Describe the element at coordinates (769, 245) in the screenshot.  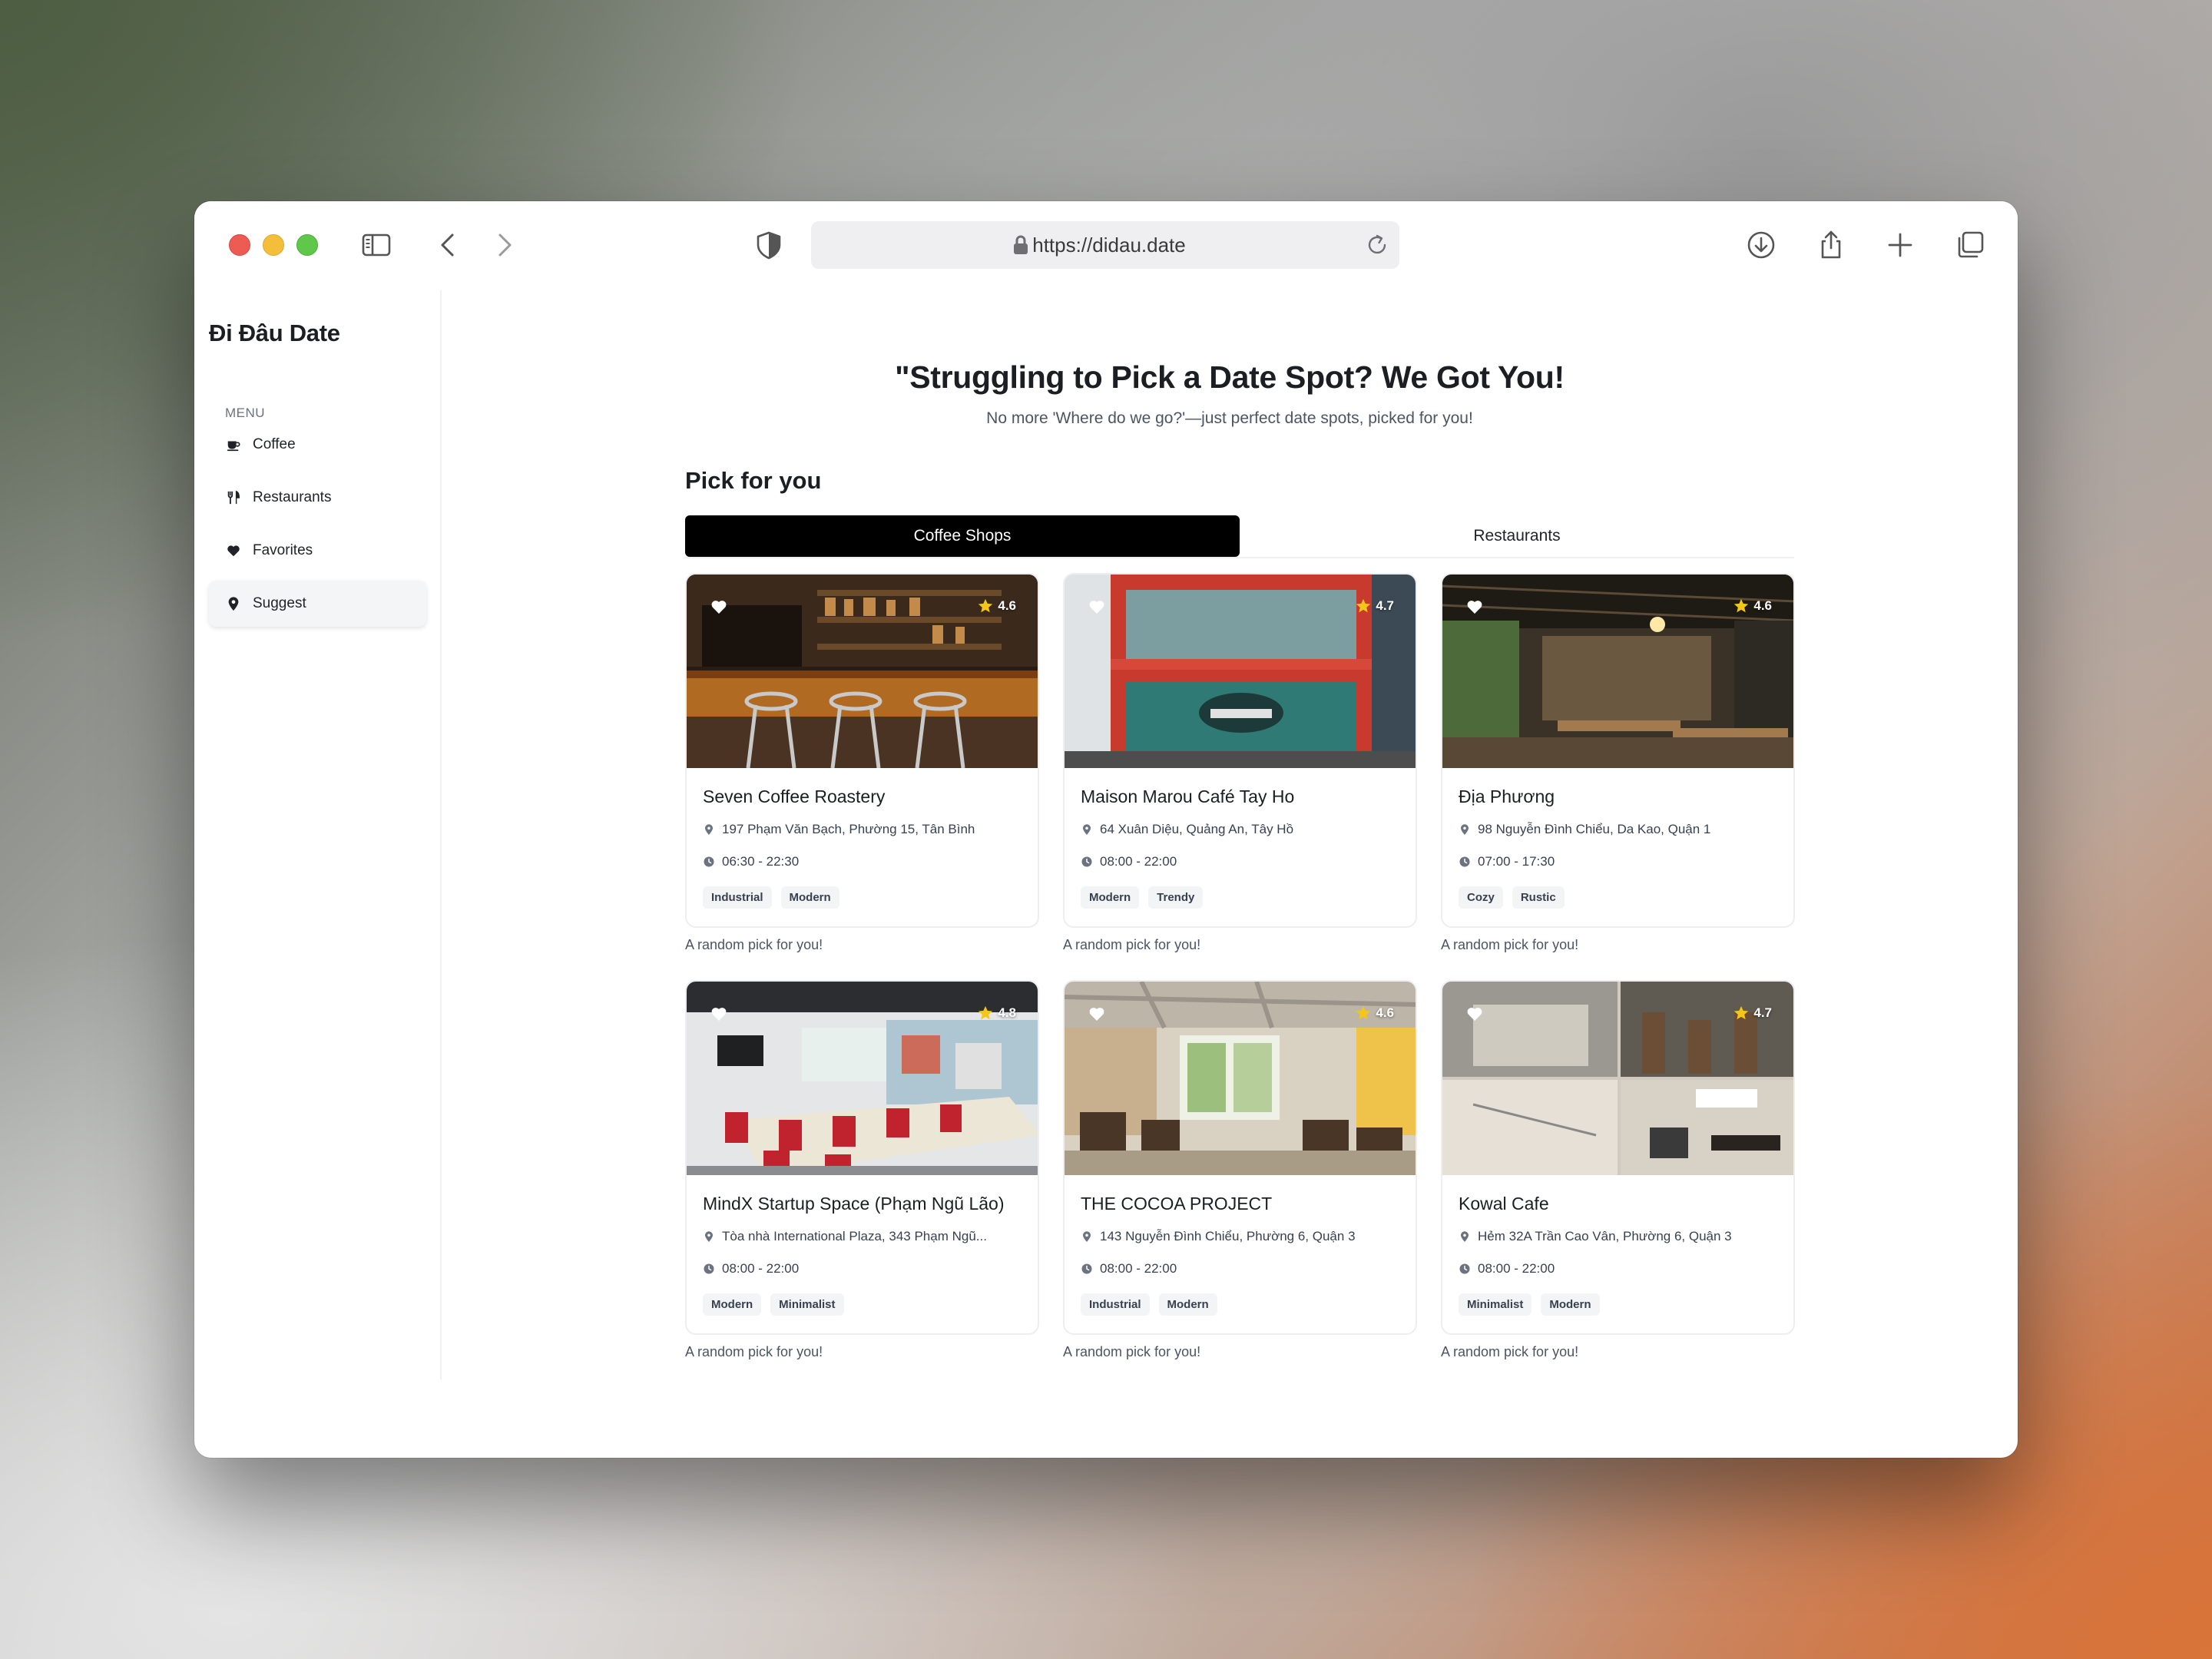
I see `shield-icon` at that location.